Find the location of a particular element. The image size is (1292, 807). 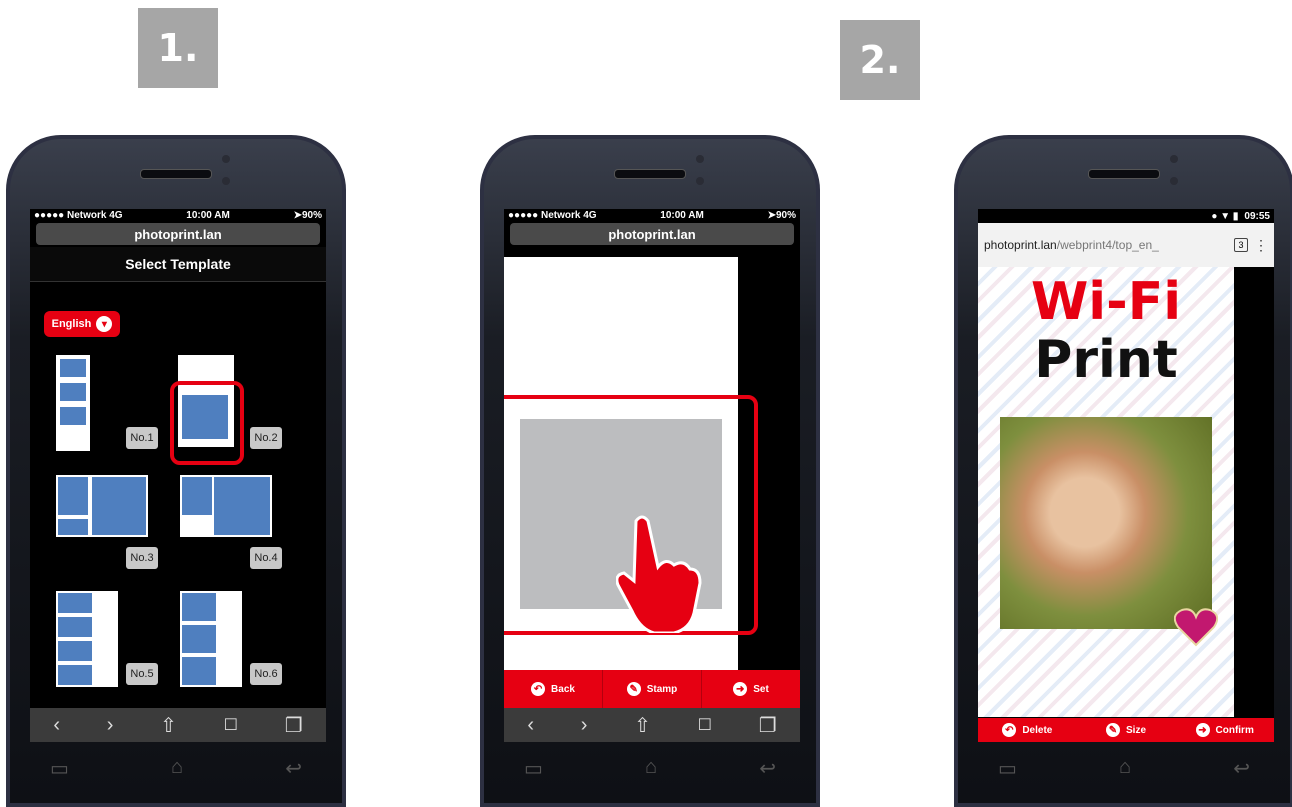

back-button: ↶ Back is located at coordinates (553, 689).